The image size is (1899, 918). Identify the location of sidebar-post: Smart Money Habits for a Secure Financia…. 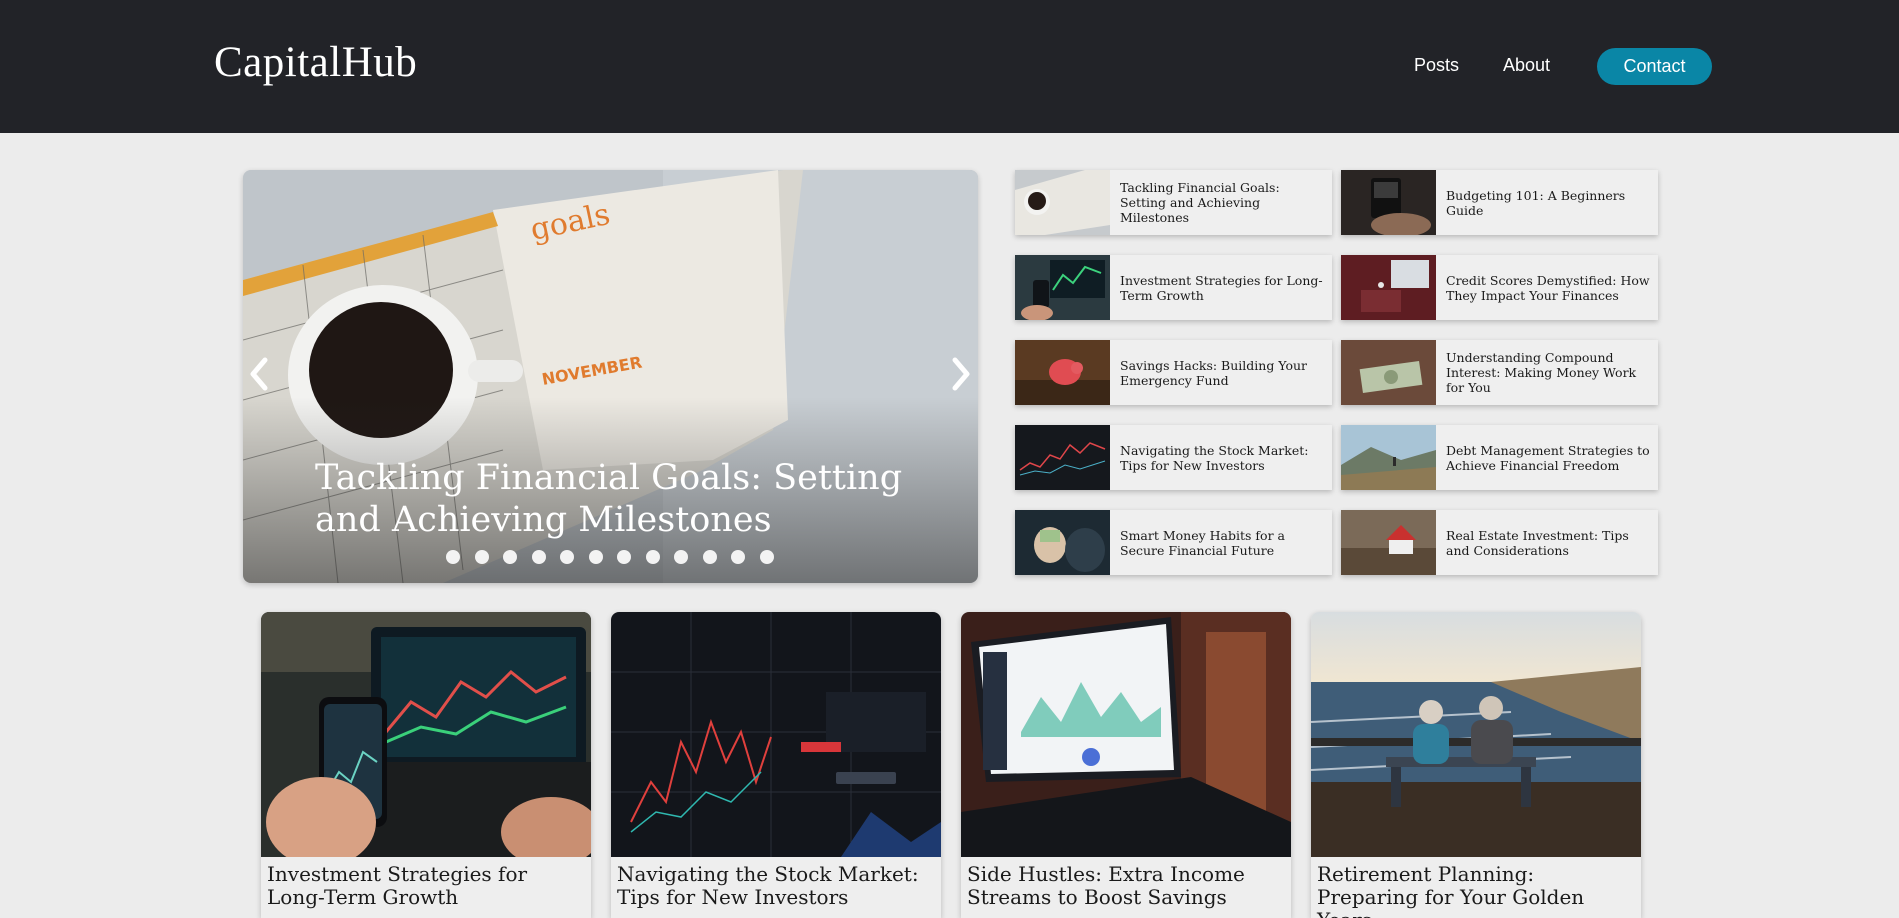
(1173, 542).